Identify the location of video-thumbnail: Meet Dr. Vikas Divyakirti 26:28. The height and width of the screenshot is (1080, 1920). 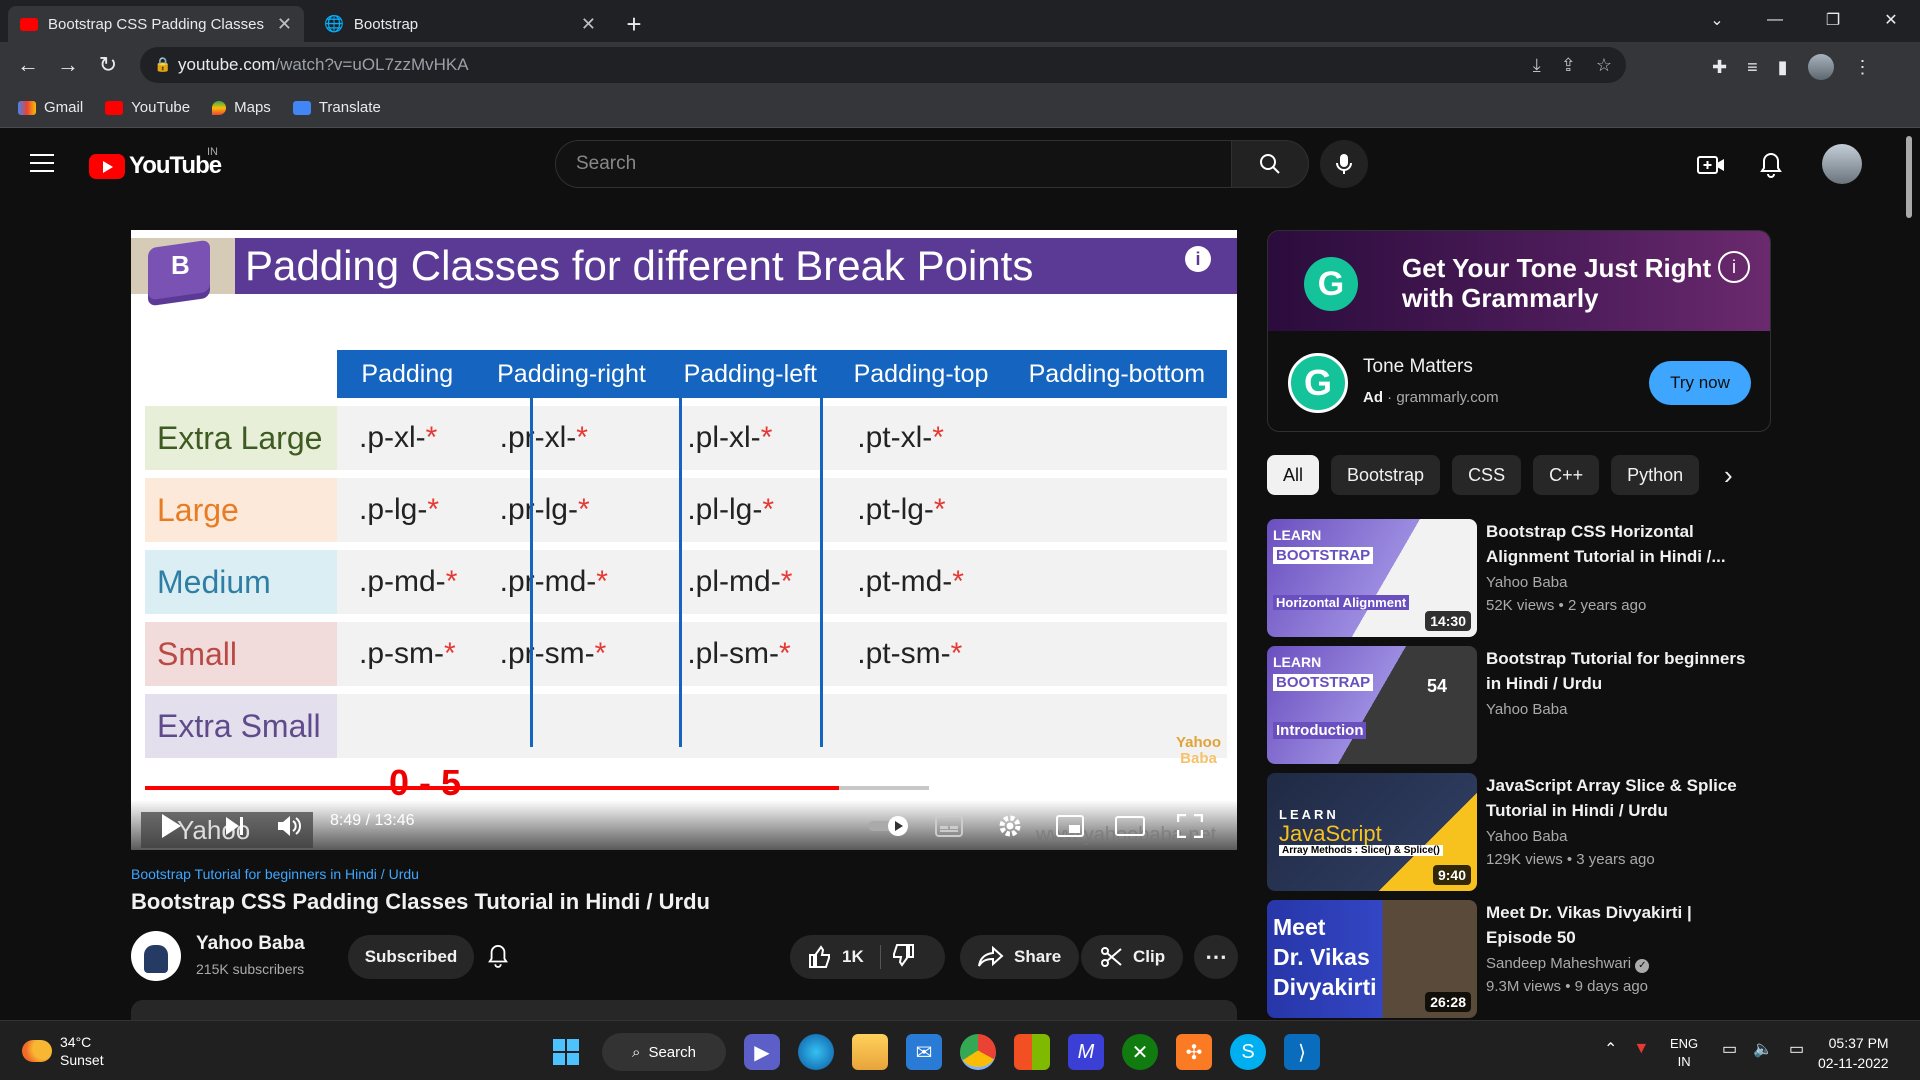
(1372, 959).